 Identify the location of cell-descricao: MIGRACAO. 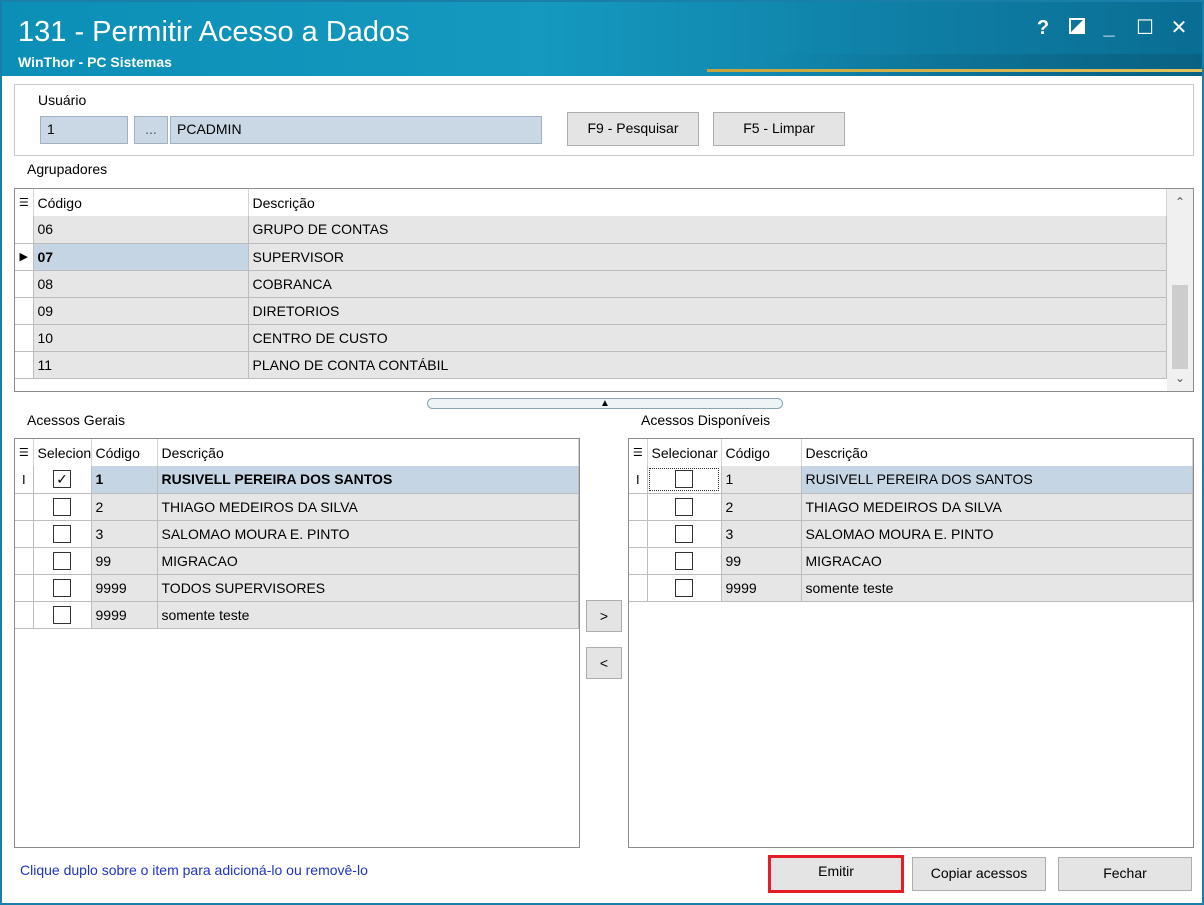
(997, 561).